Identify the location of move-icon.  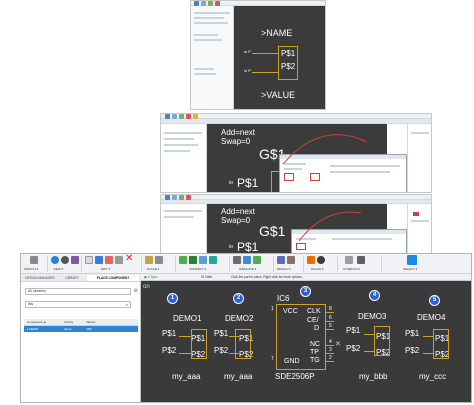
(99, 260).